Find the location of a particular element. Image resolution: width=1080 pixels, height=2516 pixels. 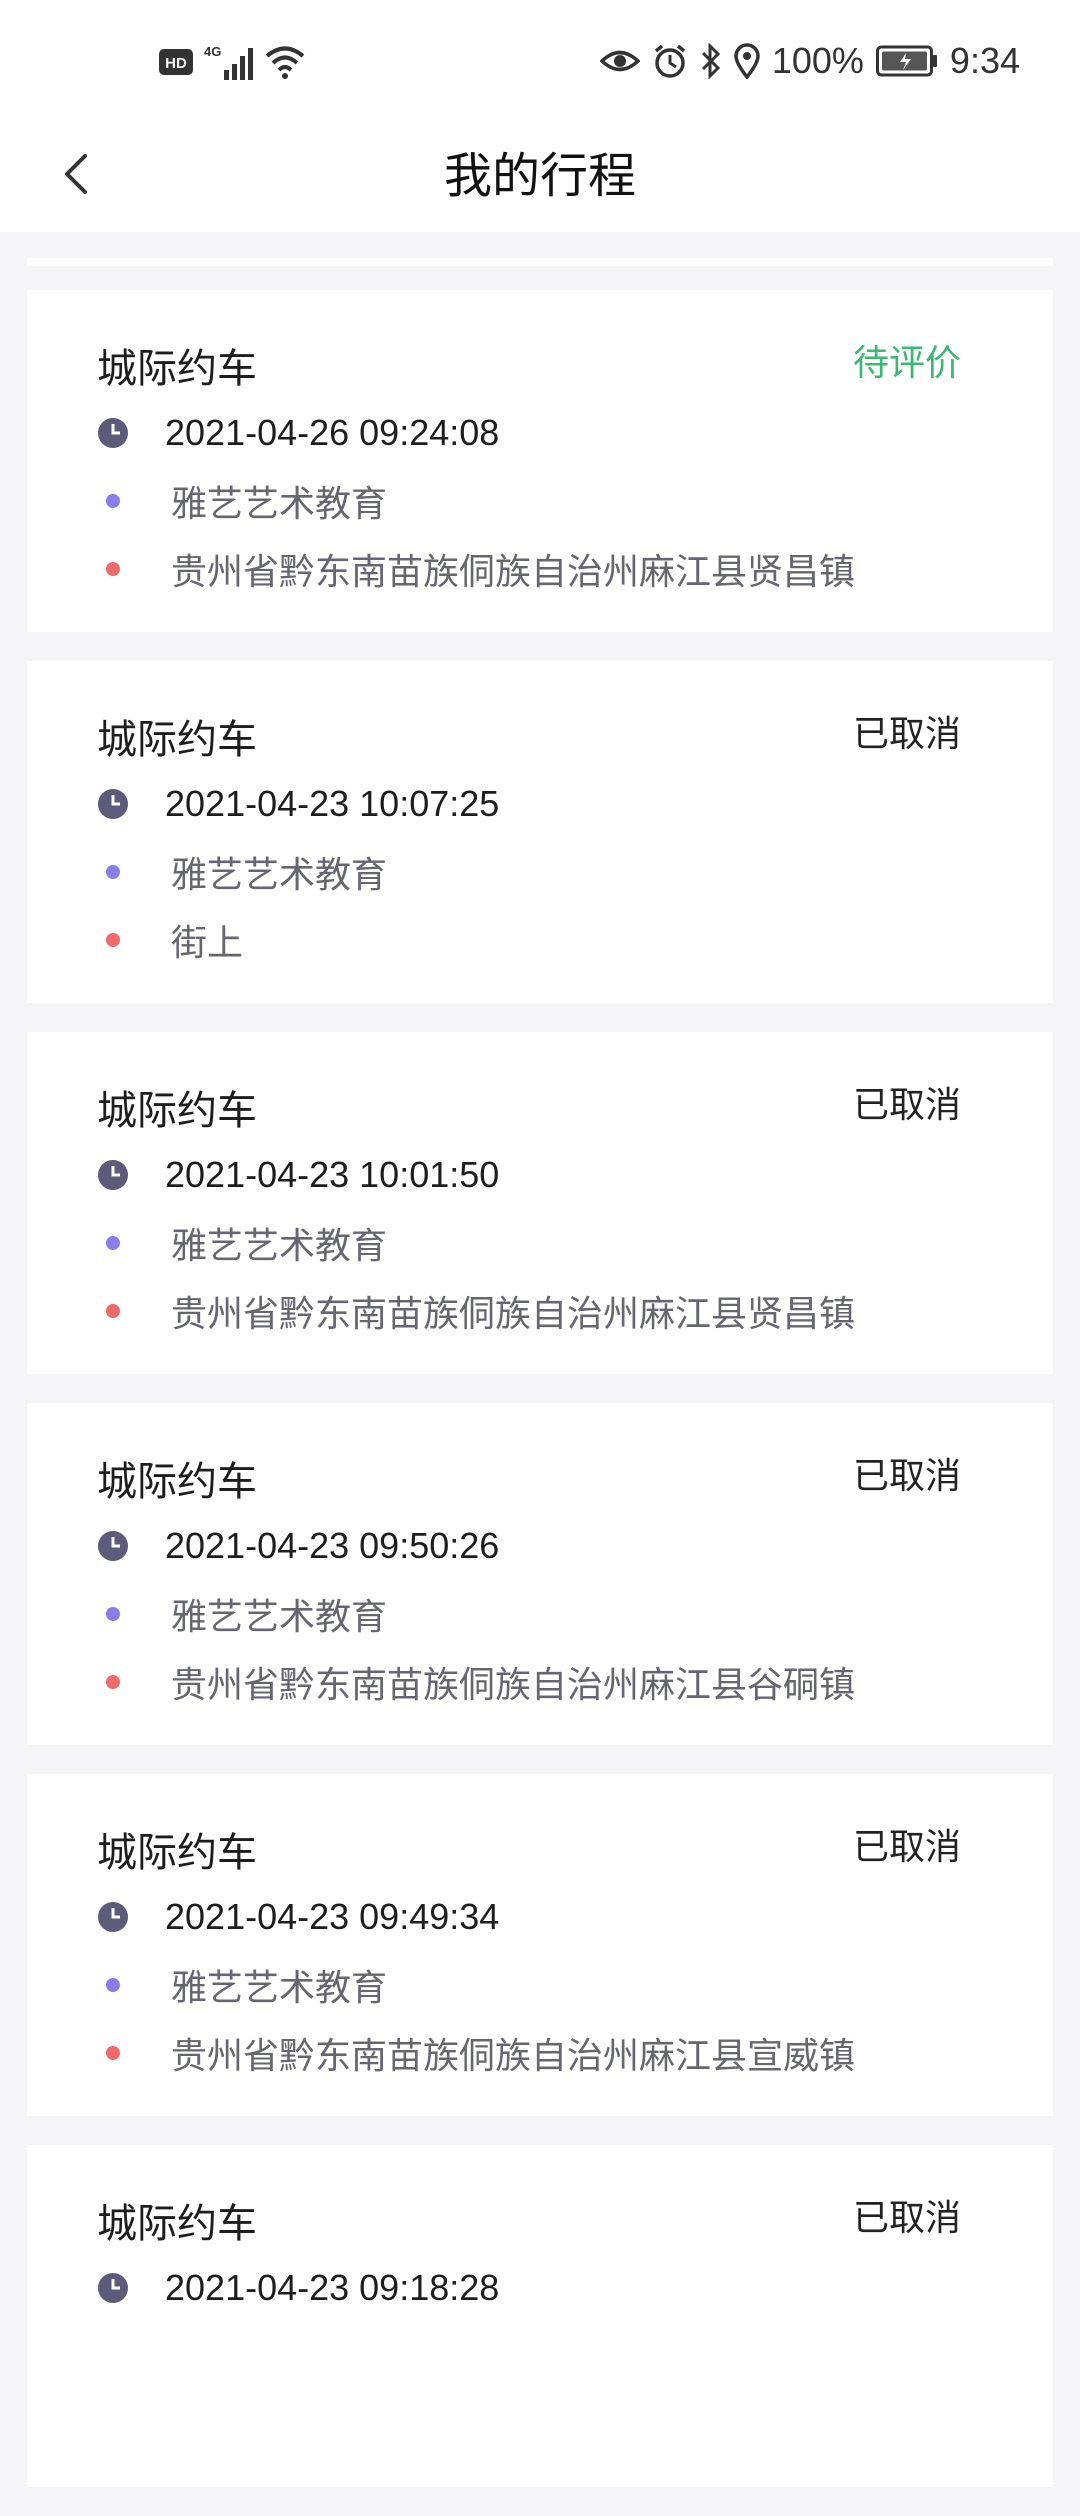

hd-icon: HD is located at coordinates (176, 62).